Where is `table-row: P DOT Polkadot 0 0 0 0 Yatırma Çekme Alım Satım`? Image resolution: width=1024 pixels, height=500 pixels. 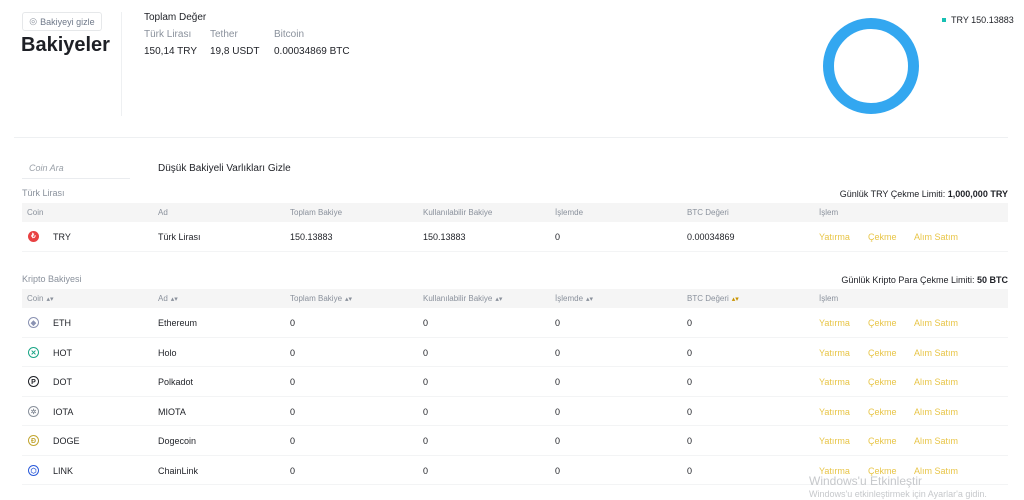
table-row: P DOT Polkadot 0 0 0 0 Yatırma Çekme Alım Satım is located at coordinates (515, 382).